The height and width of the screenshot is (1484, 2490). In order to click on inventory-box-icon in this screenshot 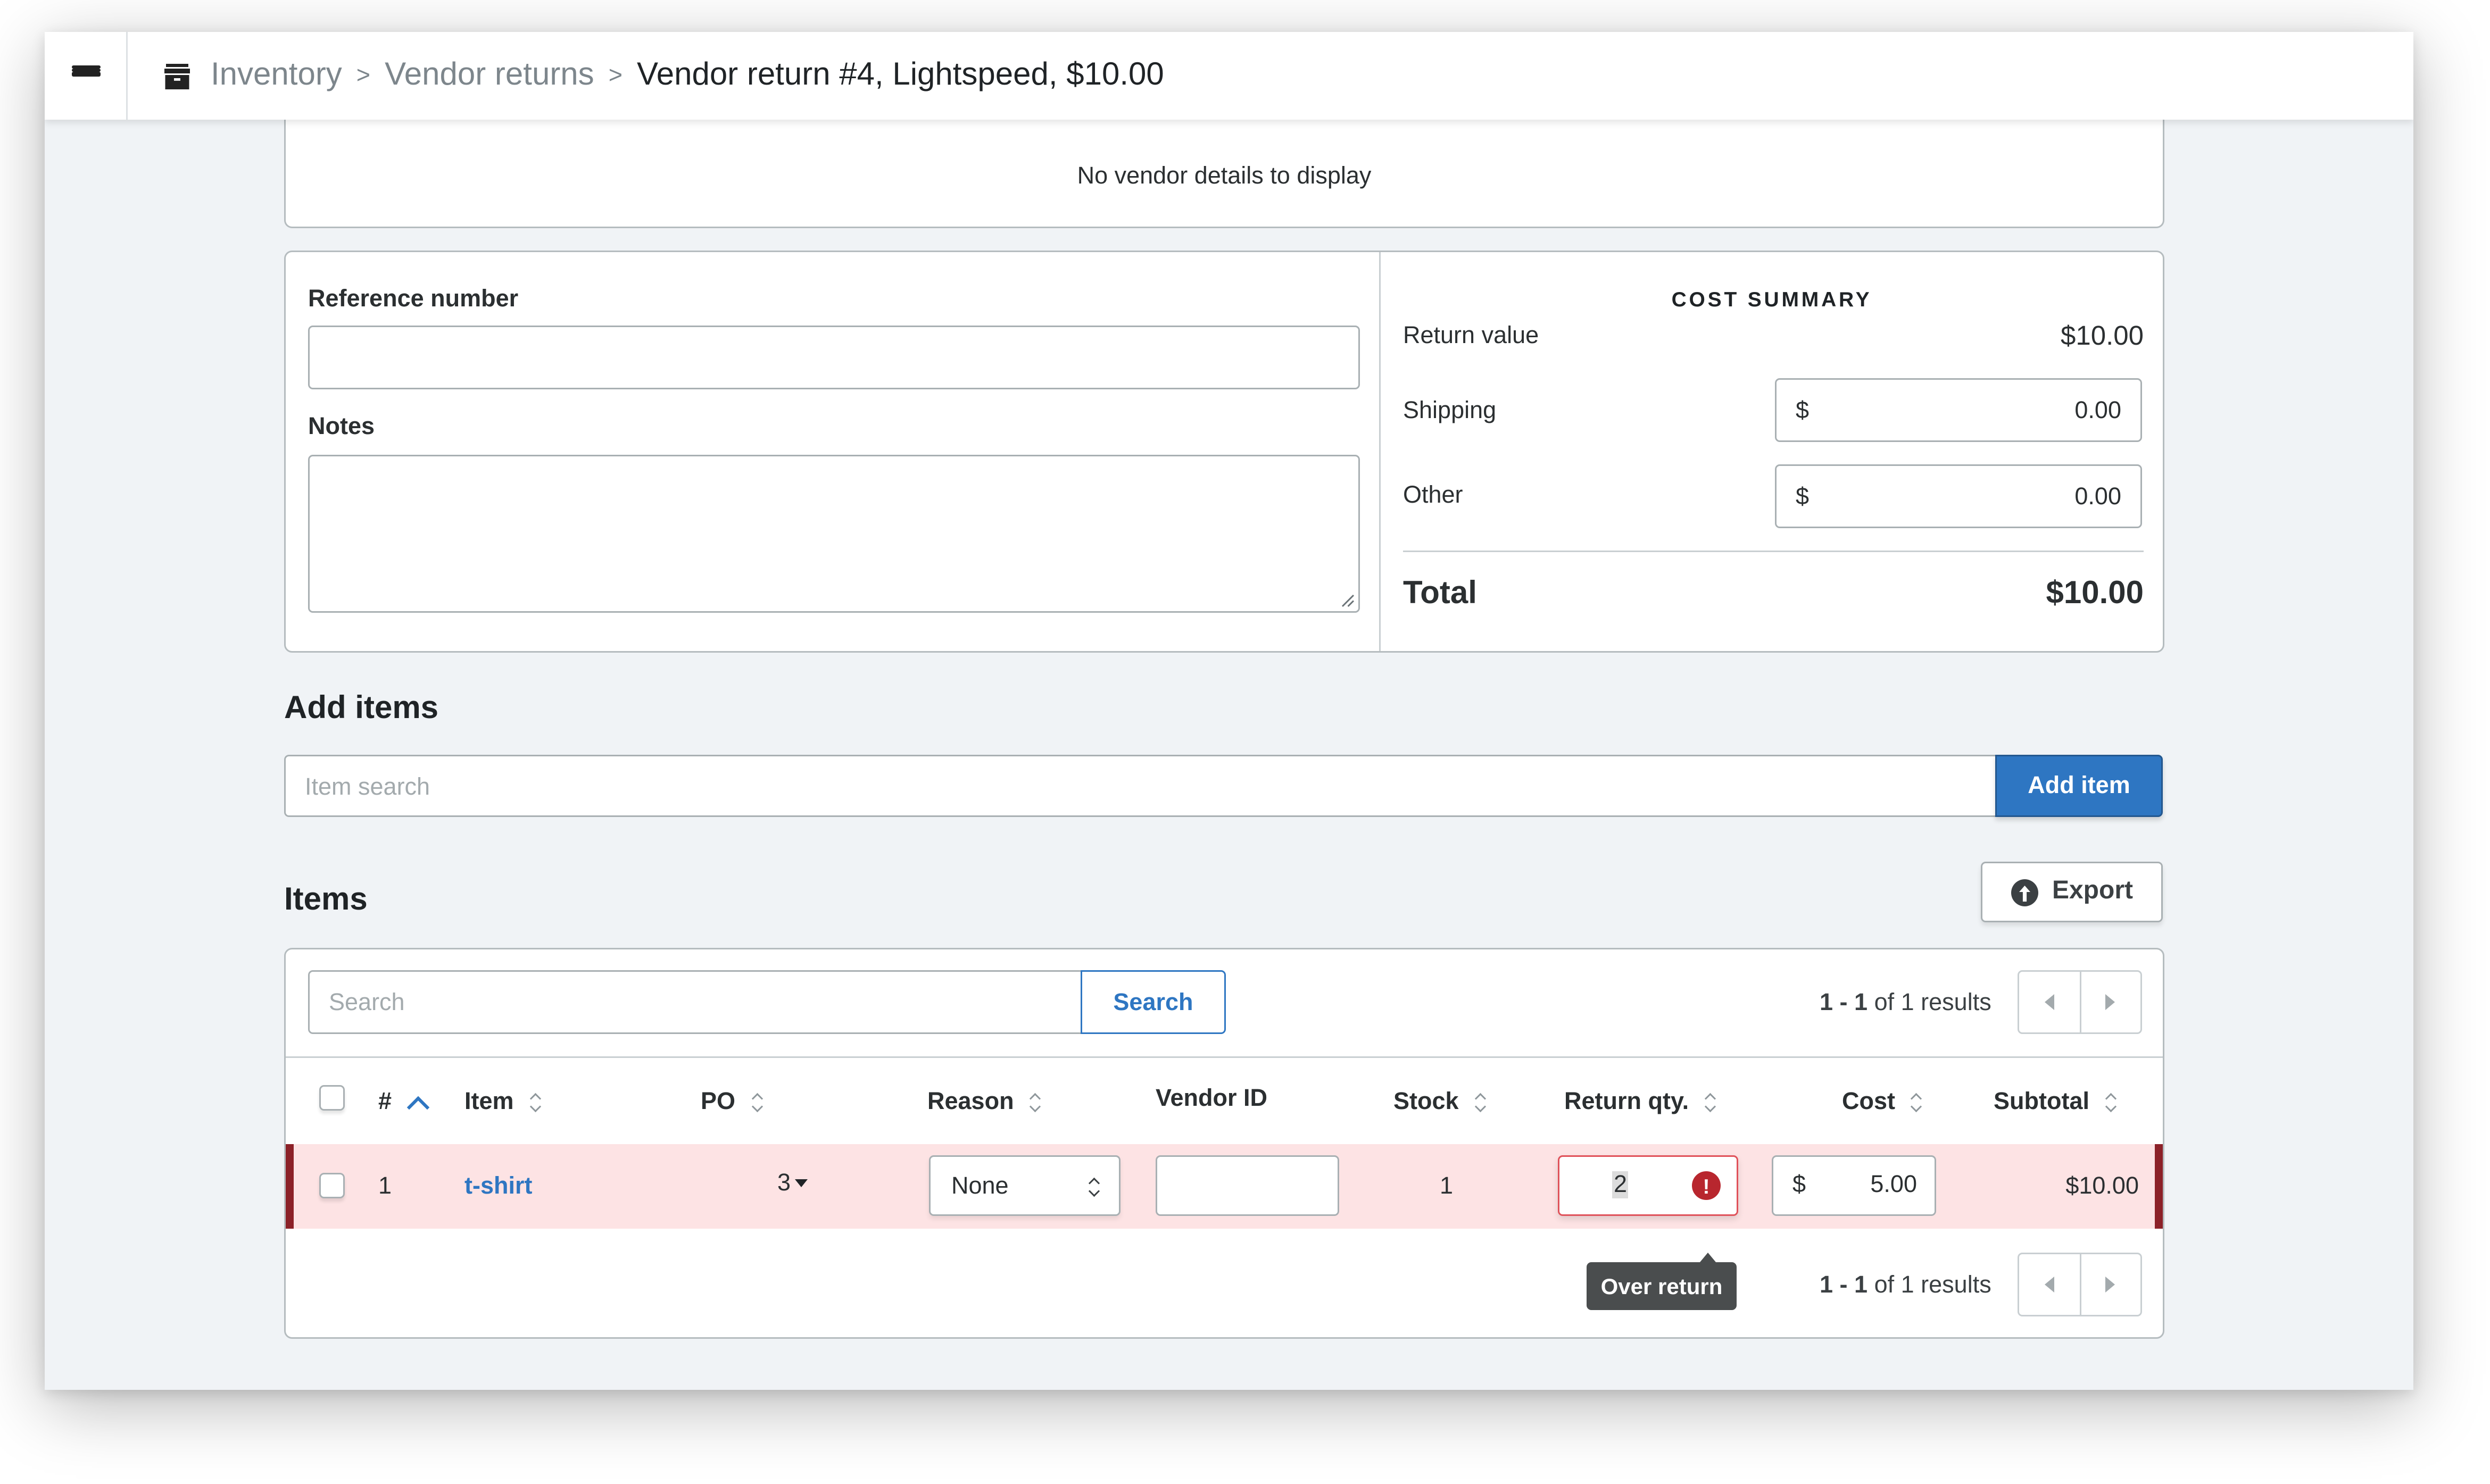, I will do `click(177, 76)`.